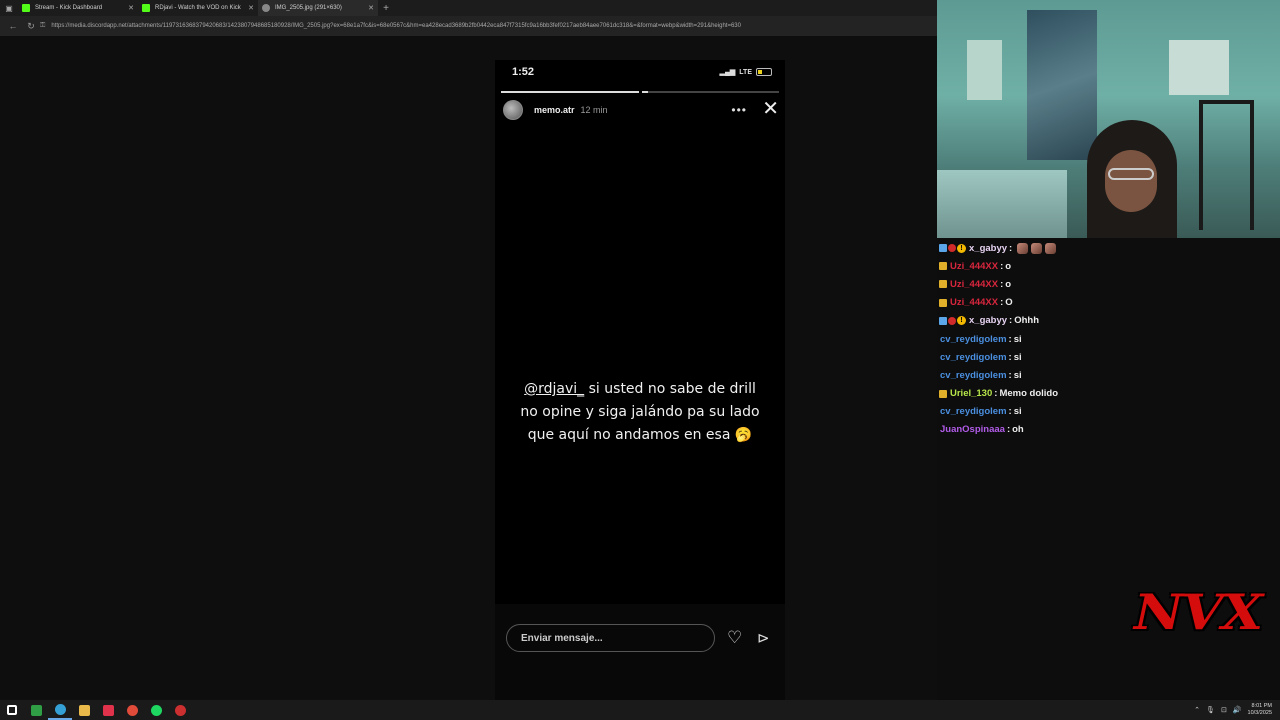 Image resolution: width=1280 pixels, height=720 pixels. What do you see at coordinates (1108, 321) in the screenshot?
I see `chat-message: ! x_gabyy: Ohhh` at bounding box center [1108, 321].